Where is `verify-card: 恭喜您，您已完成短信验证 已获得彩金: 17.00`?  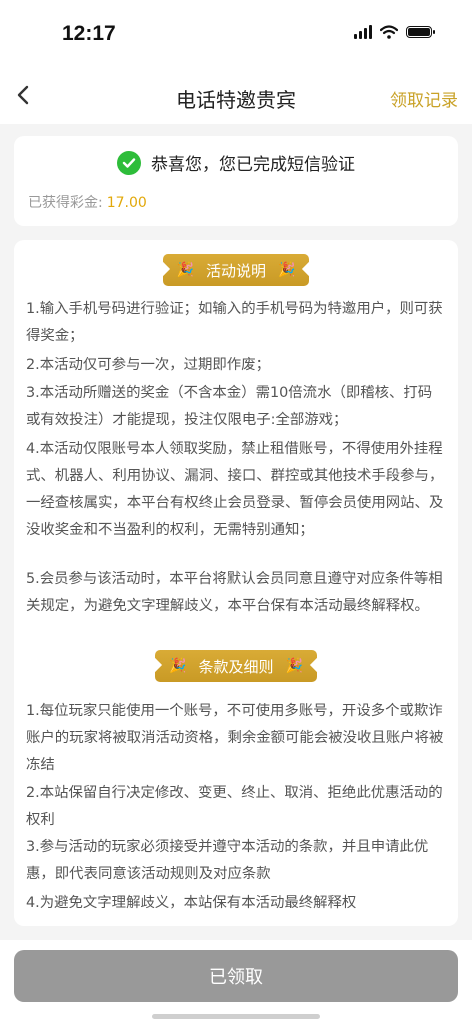
verify-card: 恭喜您，您已完成短信验证 已获得彩金: 17.00 is located at coordinates (236, 181).